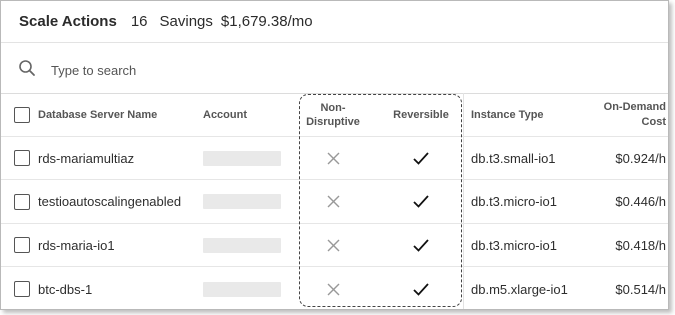  I want to click on search-icon, so click(27, 70).